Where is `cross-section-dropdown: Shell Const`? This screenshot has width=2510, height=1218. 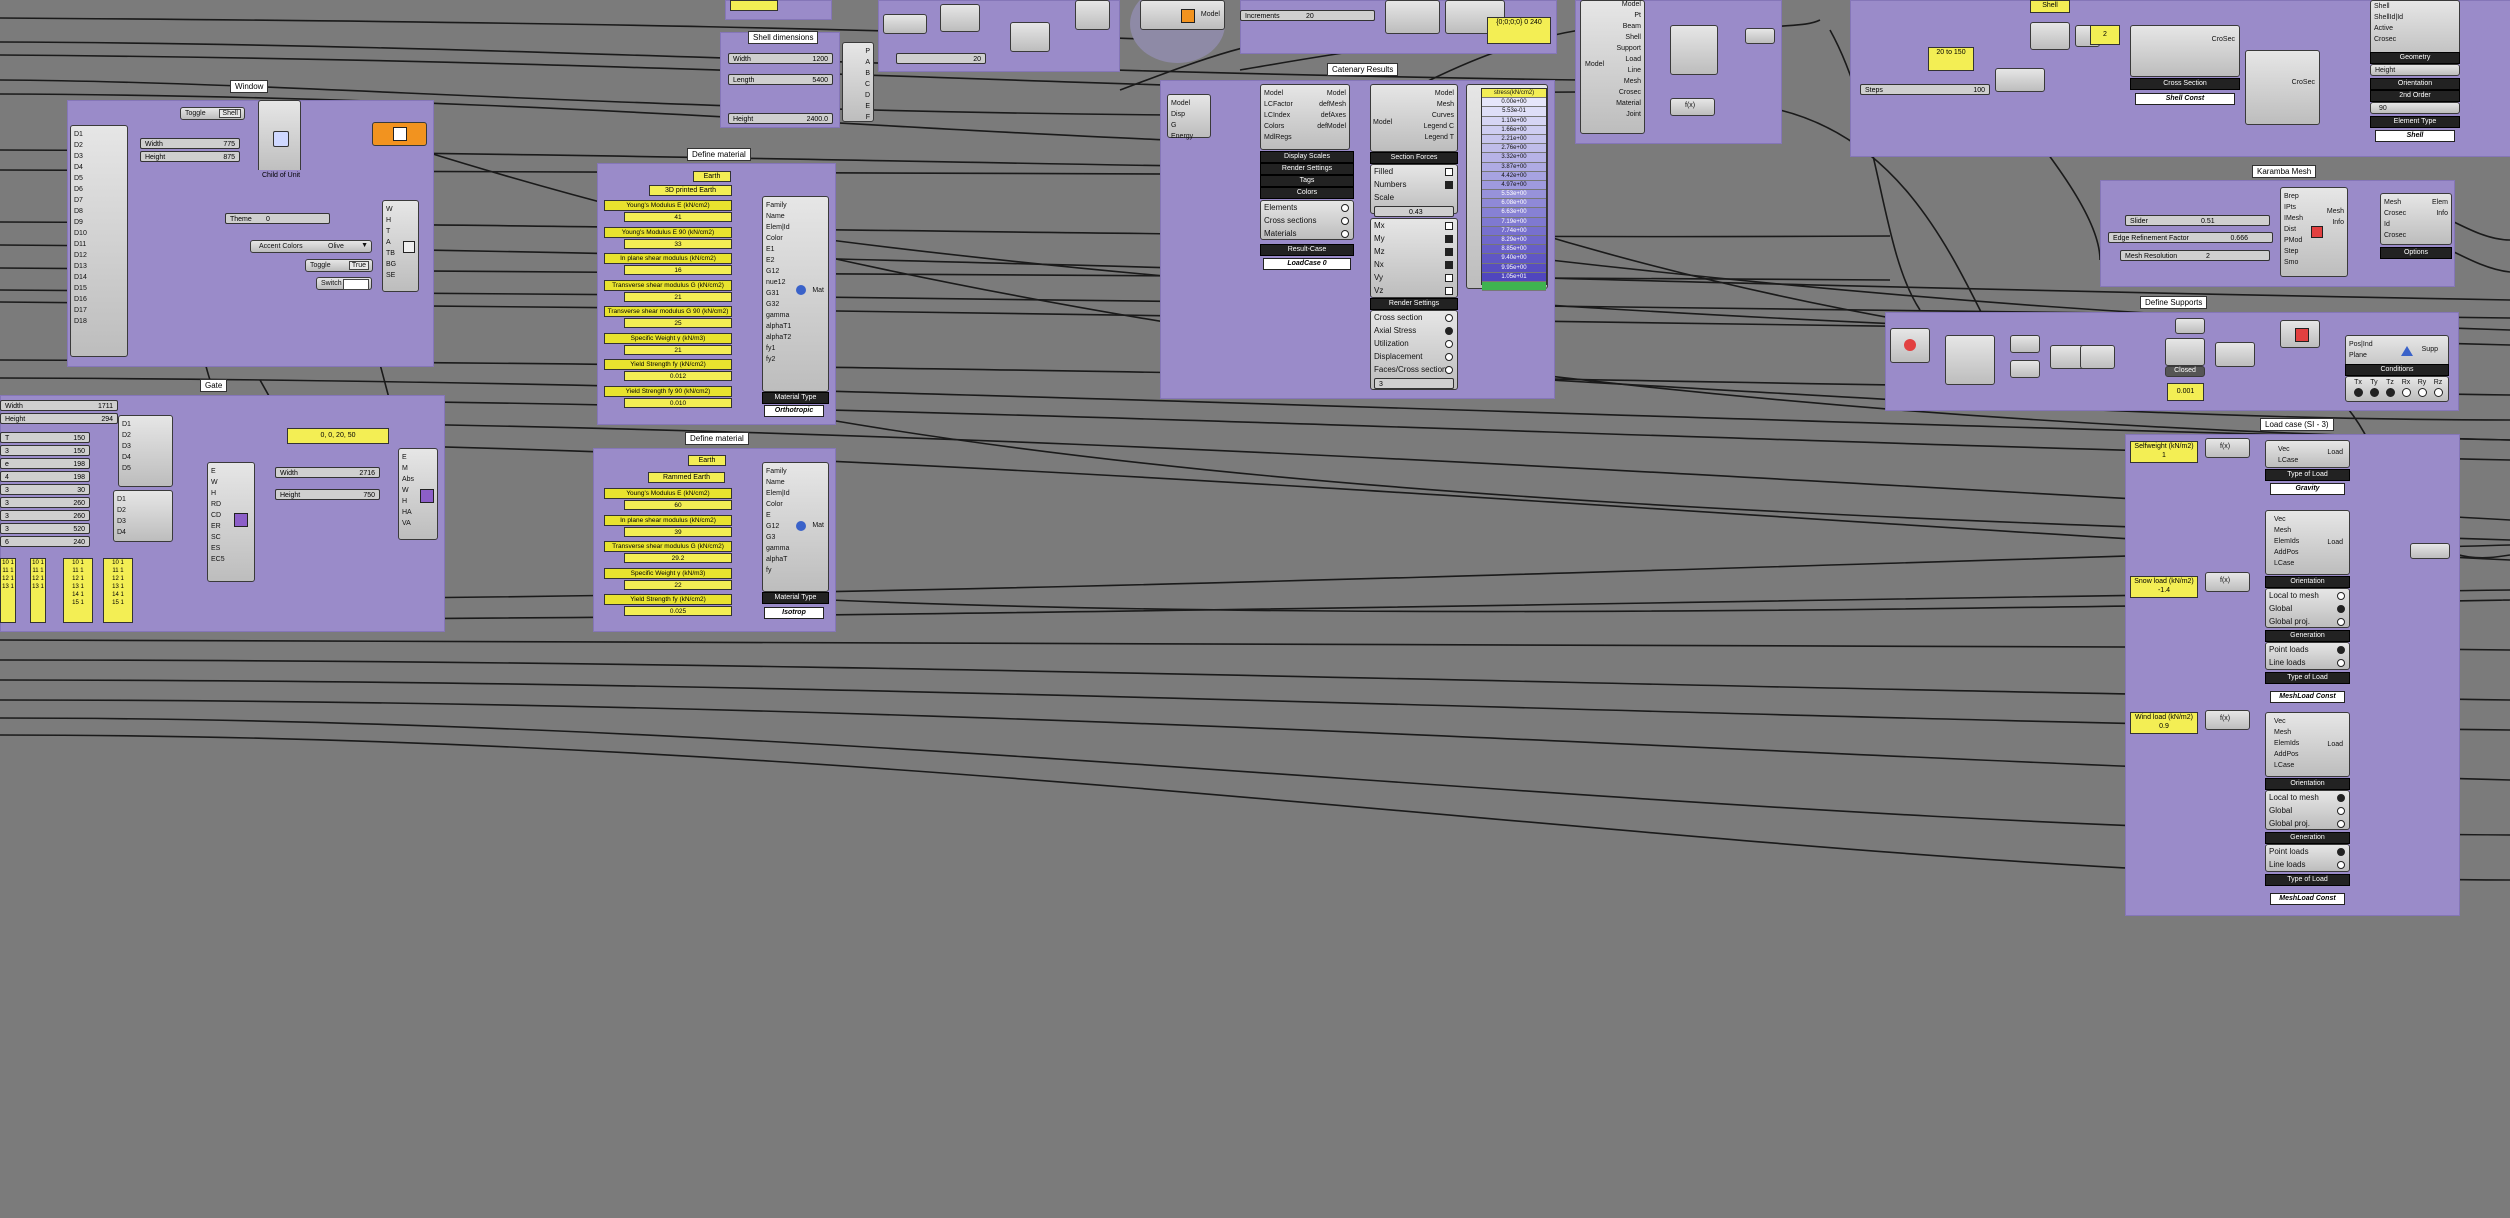 cross-section-dropdown: Shell Const is located at coordinates (2185, 99).